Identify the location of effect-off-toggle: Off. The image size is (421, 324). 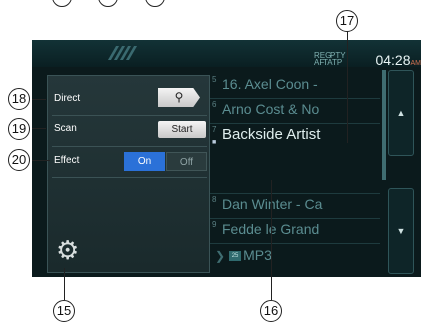
(186, 161).